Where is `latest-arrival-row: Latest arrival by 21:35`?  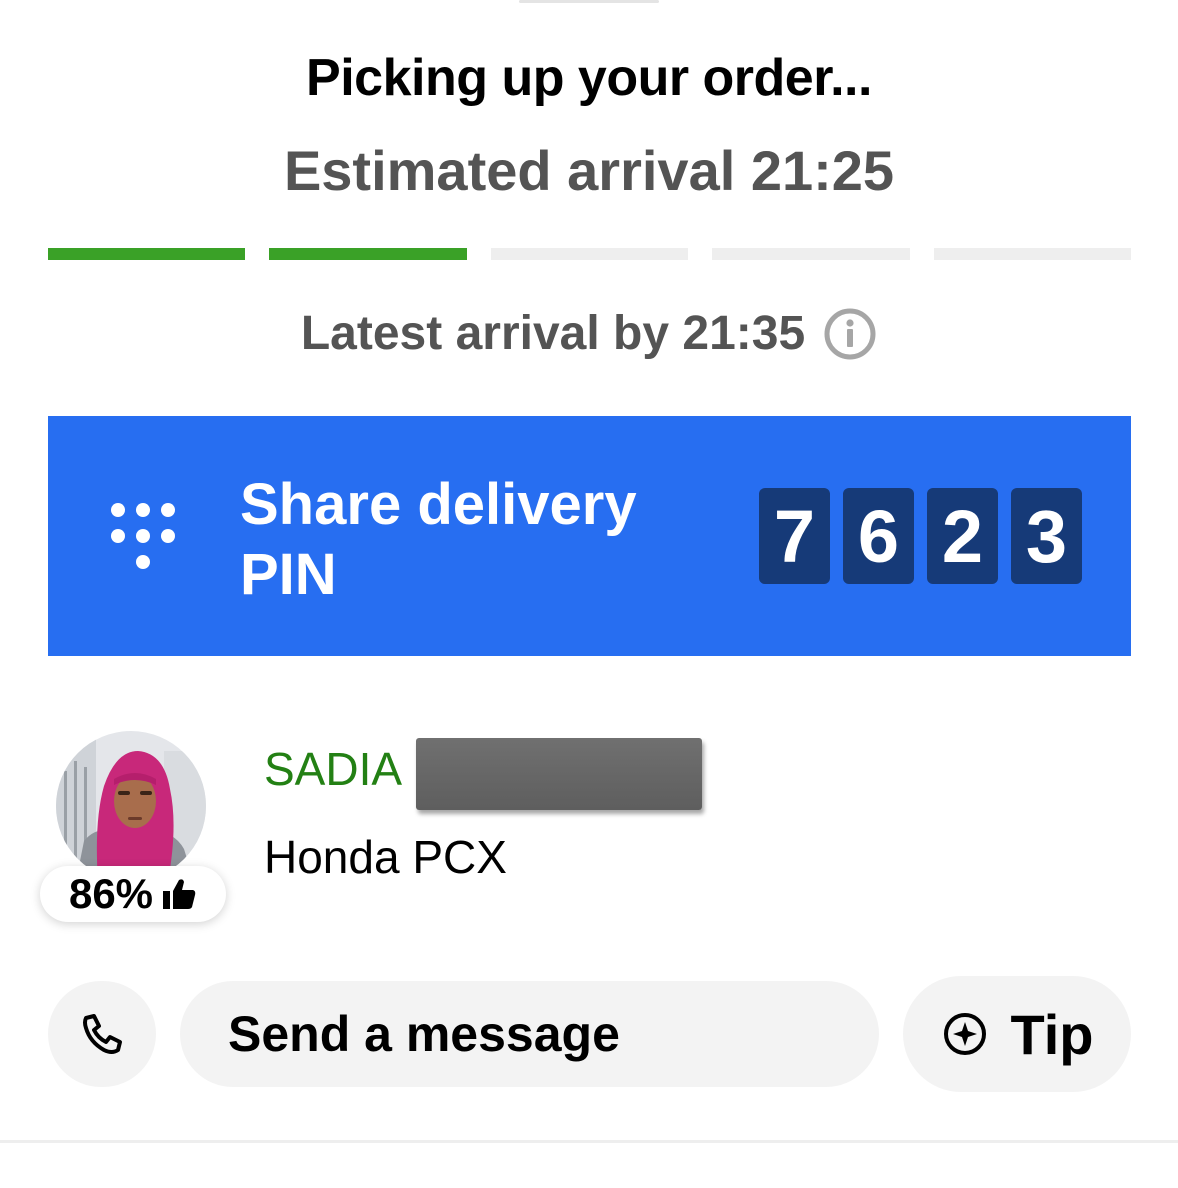
latest-arrival-row: Latest arrival by 21:35 is located at coordinates (589, 333).